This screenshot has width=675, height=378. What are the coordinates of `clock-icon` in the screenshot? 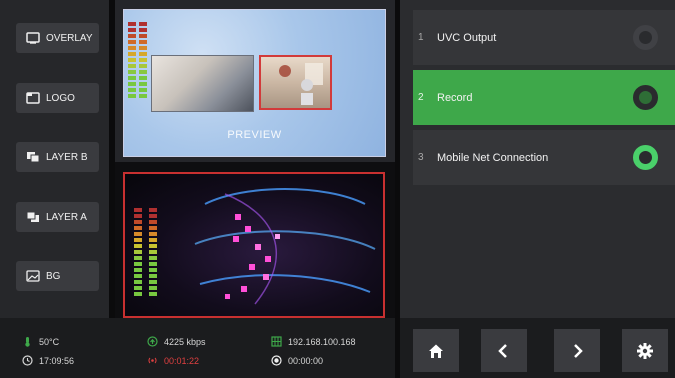 It's located at (27, 360).